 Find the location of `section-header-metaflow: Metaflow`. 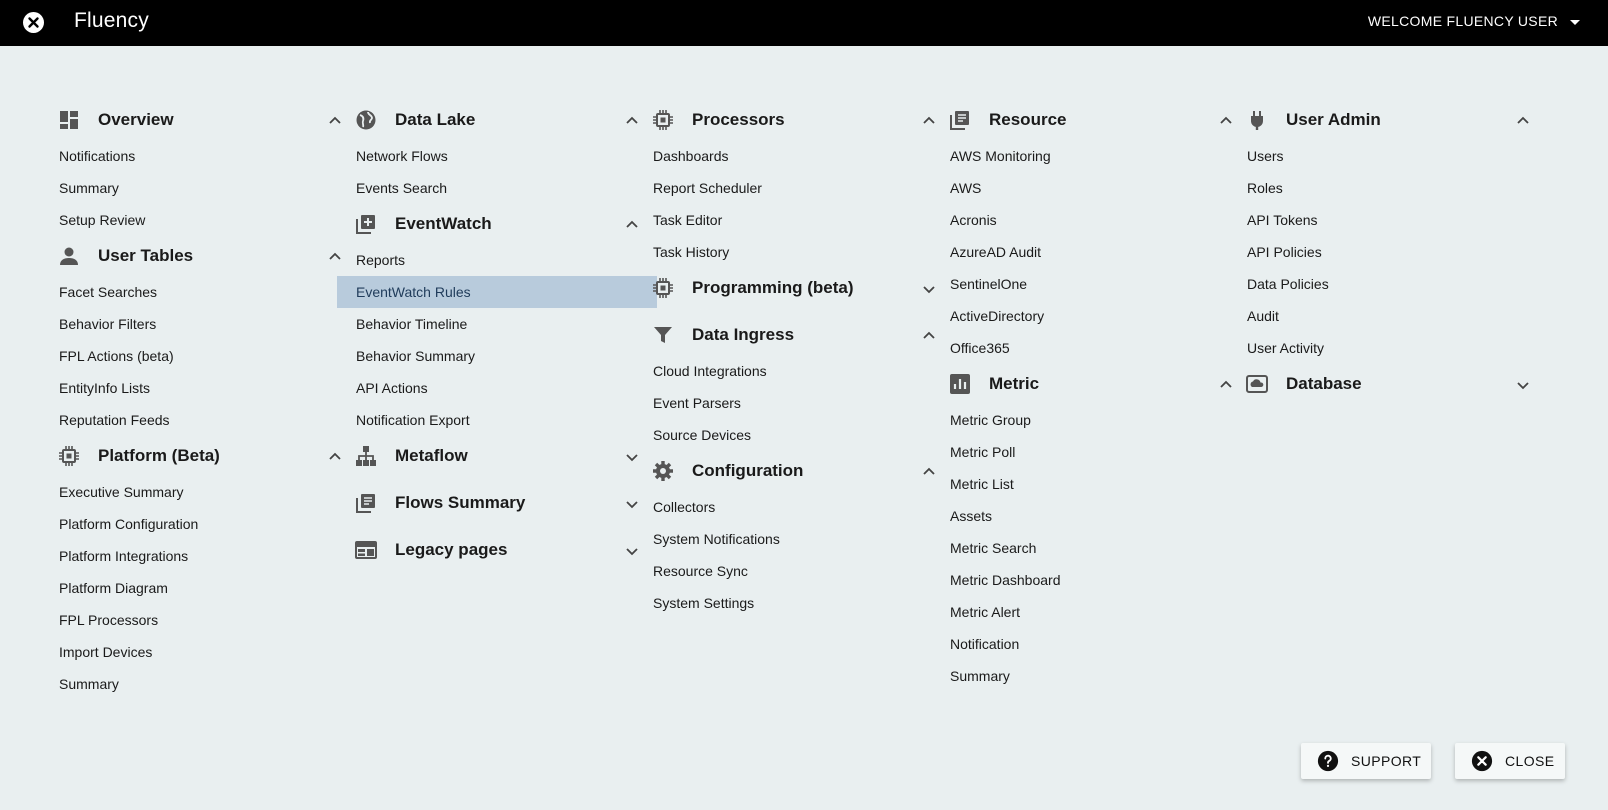

section-header-metaflow: Metaflow is located at coordinates (489, 456).